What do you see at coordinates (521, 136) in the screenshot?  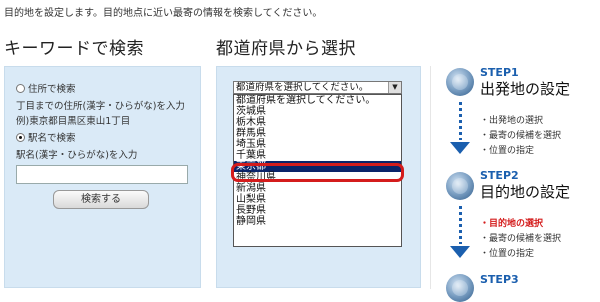 I see `step1-bullet: ・最寄の候補を選択` at bounding box center [521, 136].